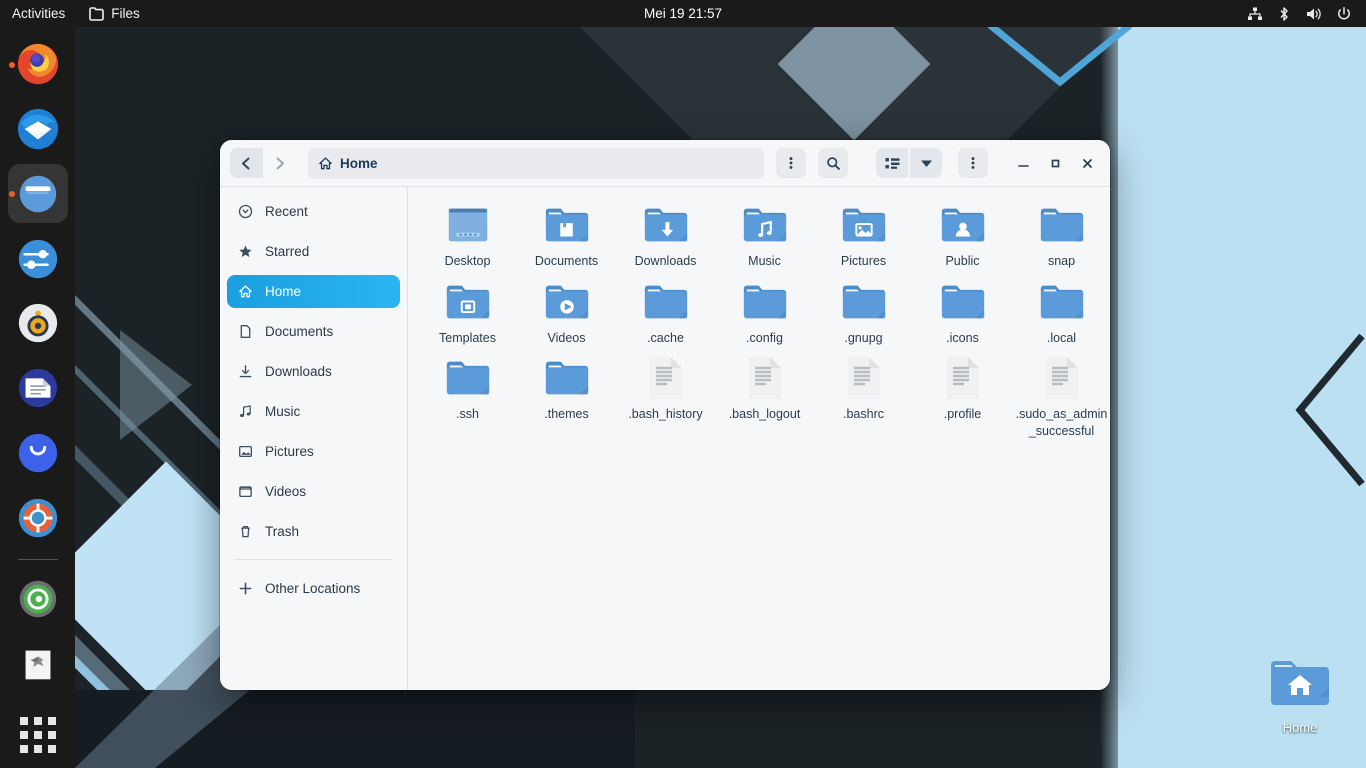 The height and width of the screenshot is (768, 1366). I want to click on file-item: .themes, so click(566, 395).